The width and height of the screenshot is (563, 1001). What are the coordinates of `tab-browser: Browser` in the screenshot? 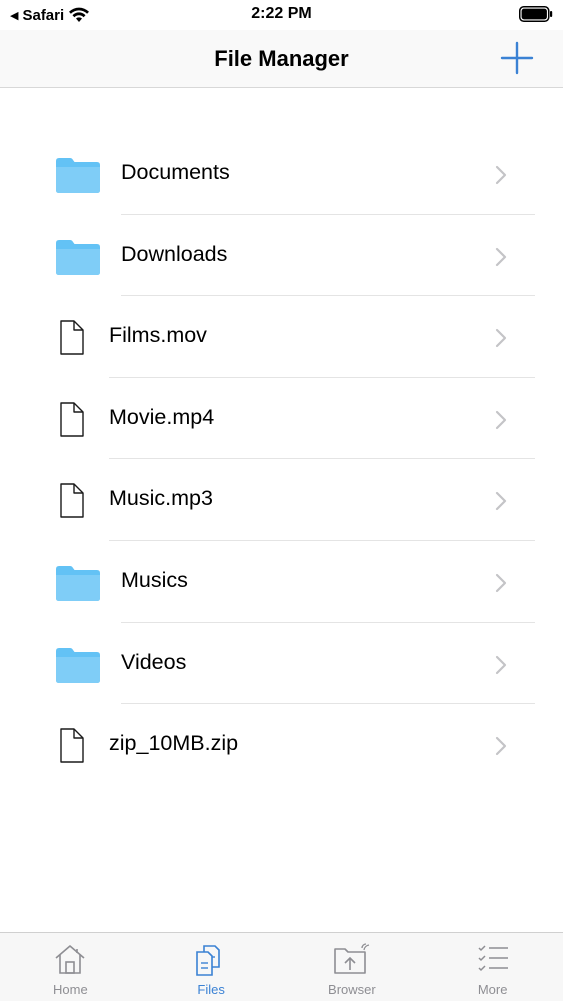 It's located at (352, 967).